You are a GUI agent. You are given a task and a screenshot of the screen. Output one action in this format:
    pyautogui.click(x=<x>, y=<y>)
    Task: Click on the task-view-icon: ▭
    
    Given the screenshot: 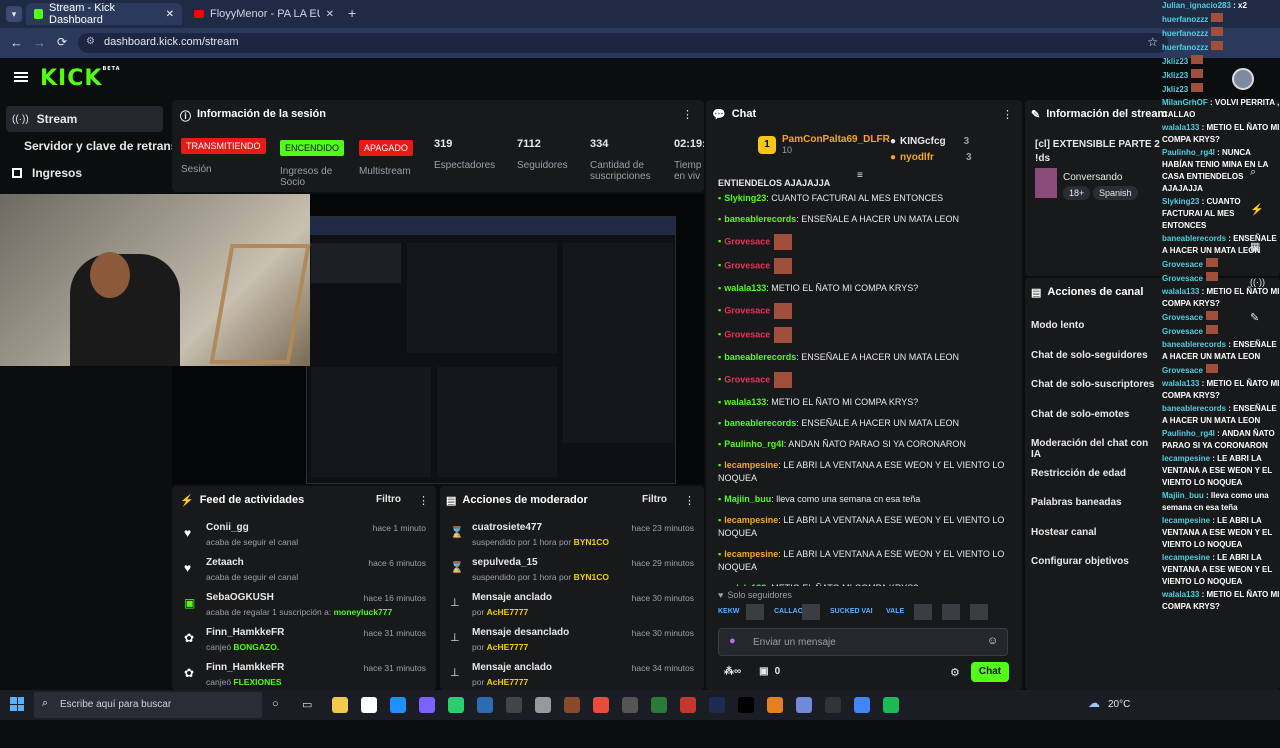 What is the action you would take?
    pyautogui.click(x=307, y=704)
    